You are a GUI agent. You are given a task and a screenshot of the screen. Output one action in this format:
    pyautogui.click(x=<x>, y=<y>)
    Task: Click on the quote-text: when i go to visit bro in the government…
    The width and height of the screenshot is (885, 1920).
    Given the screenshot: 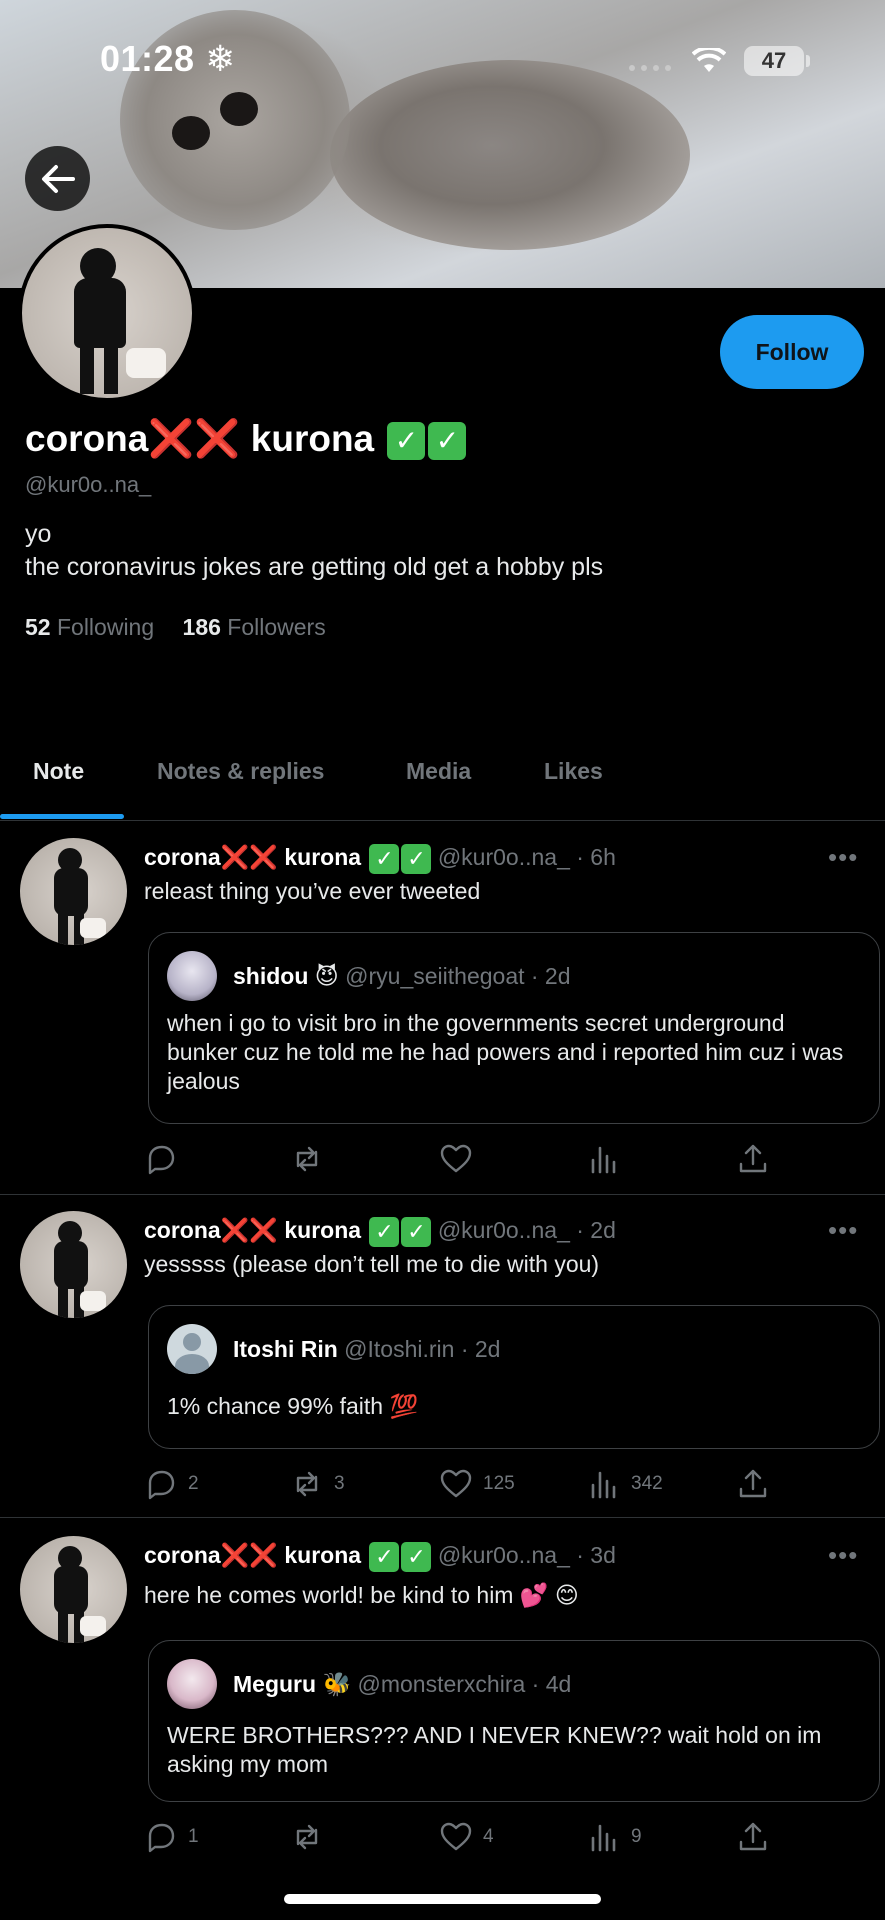 What is the action you would take?
    pyautogui.click(x=505, y=1052)
    